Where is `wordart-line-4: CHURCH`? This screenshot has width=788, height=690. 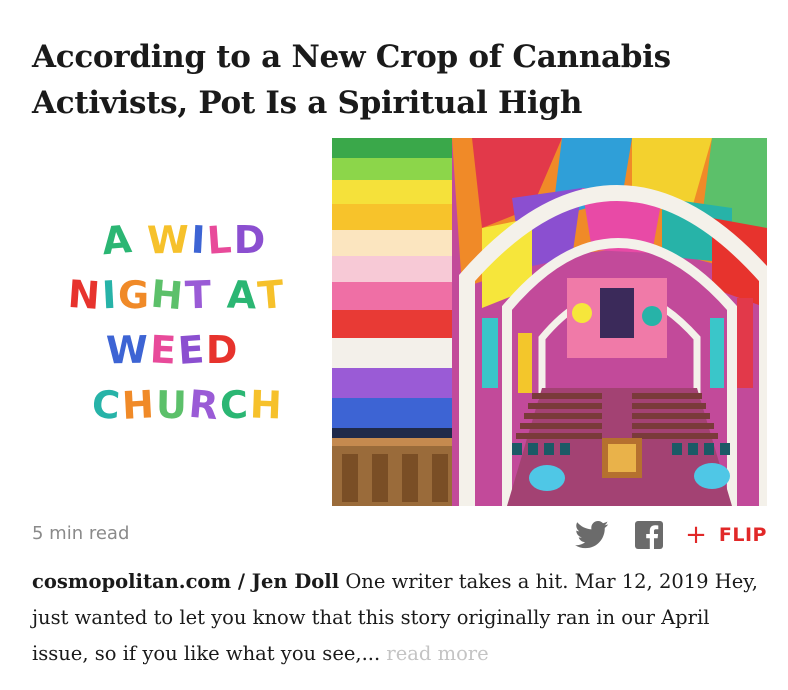
wordart-line-4: CHURCH is located at coordinates (187, 405).